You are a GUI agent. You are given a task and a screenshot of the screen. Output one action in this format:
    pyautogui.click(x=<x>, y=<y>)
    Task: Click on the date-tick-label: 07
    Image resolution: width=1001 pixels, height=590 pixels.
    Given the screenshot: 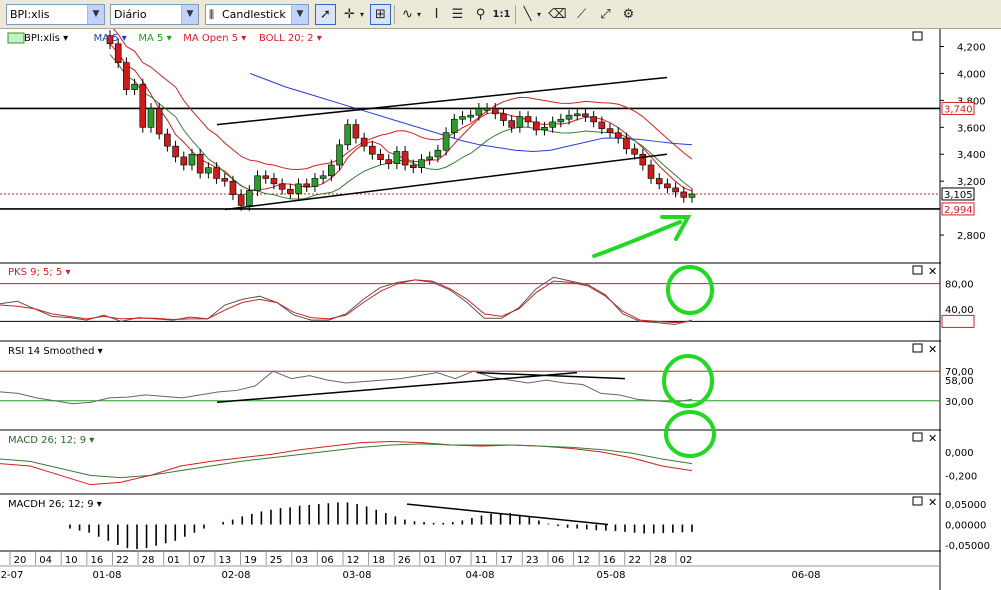 What is the action you would take?
    pyautogui.click(x=455, y=560)
    